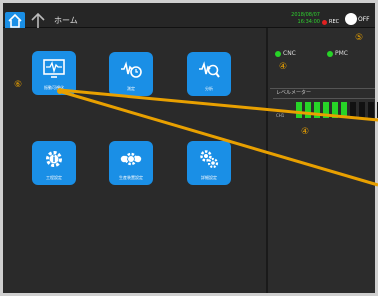 This screenshot has width=378, height=296. What do you see at coordinates (209, 177) in the screenshot?
I see `tile-label: 詳細設定` at bounding box center [209, 177].